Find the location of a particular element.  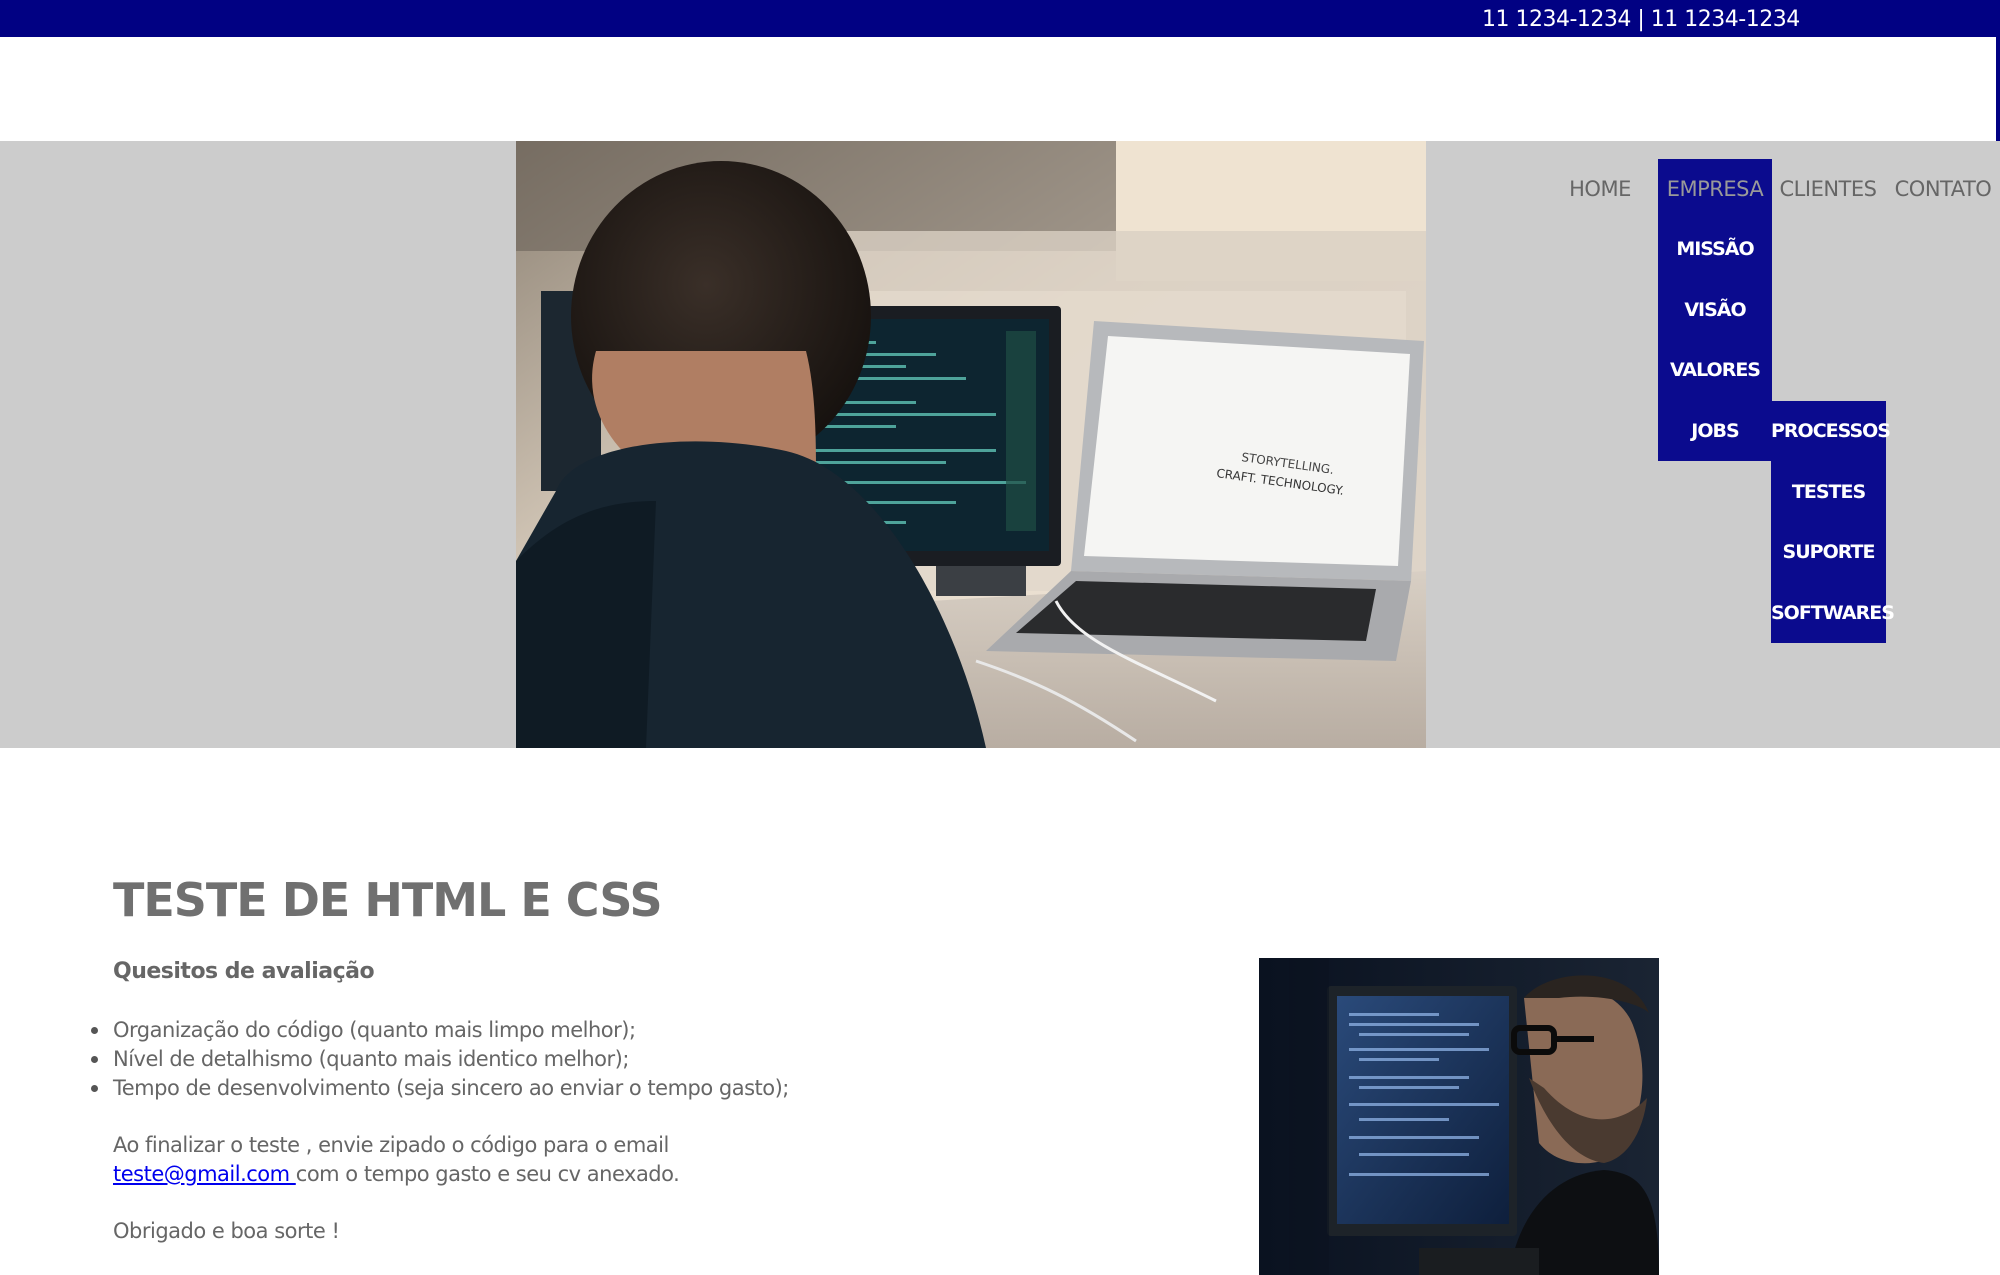

submenu-item-jobs: JOBS is located at coordinates (1715, 431).